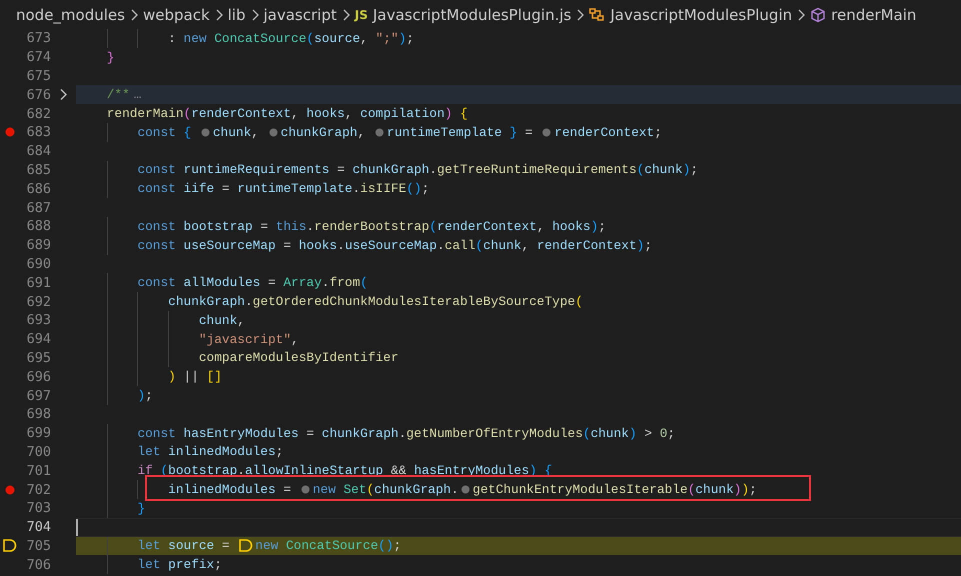  Describe the element at coordinates (472, 15) in the screenshot. I see `breadcrumb-item: JavascriptModulesPlugin.js` at that location.